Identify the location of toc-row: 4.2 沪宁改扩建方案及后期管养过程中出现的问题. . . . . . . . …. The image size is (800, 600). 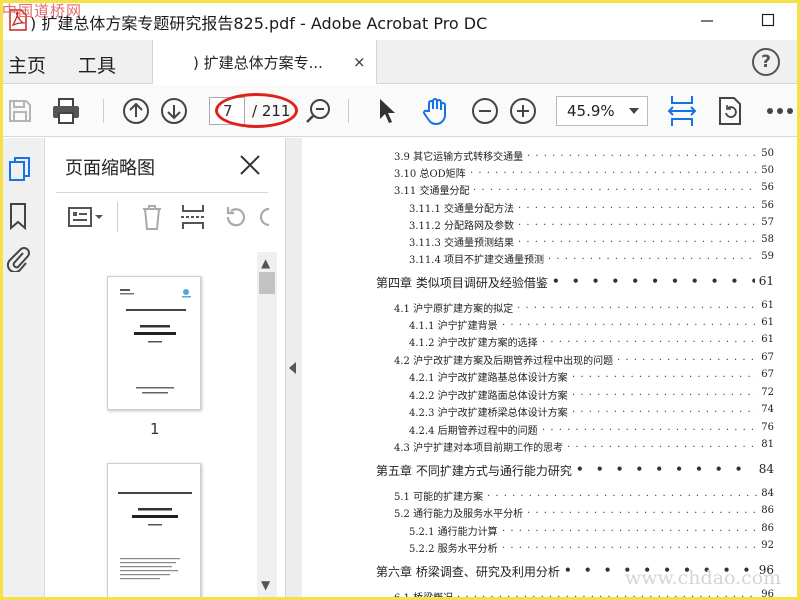
(551, 360).